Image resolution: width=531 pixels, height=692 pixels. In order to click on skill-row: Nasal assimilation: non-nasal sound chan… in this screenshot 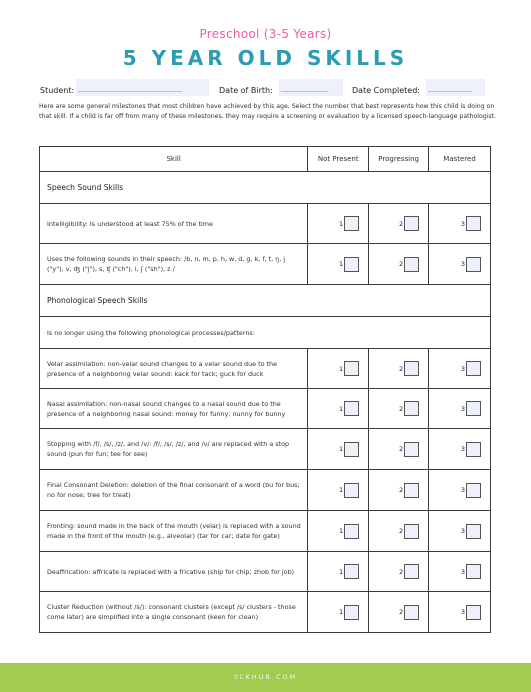, I will do `click(264, 408)`.